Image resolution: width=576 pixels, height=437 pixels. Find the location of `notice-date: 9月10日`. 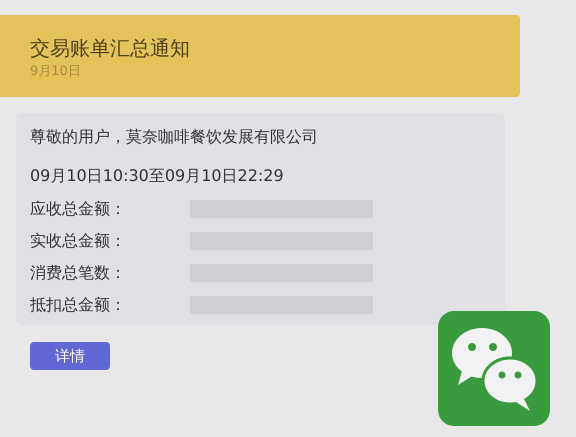

notice-date: 9月10日 is located at coordinates (56, 72).